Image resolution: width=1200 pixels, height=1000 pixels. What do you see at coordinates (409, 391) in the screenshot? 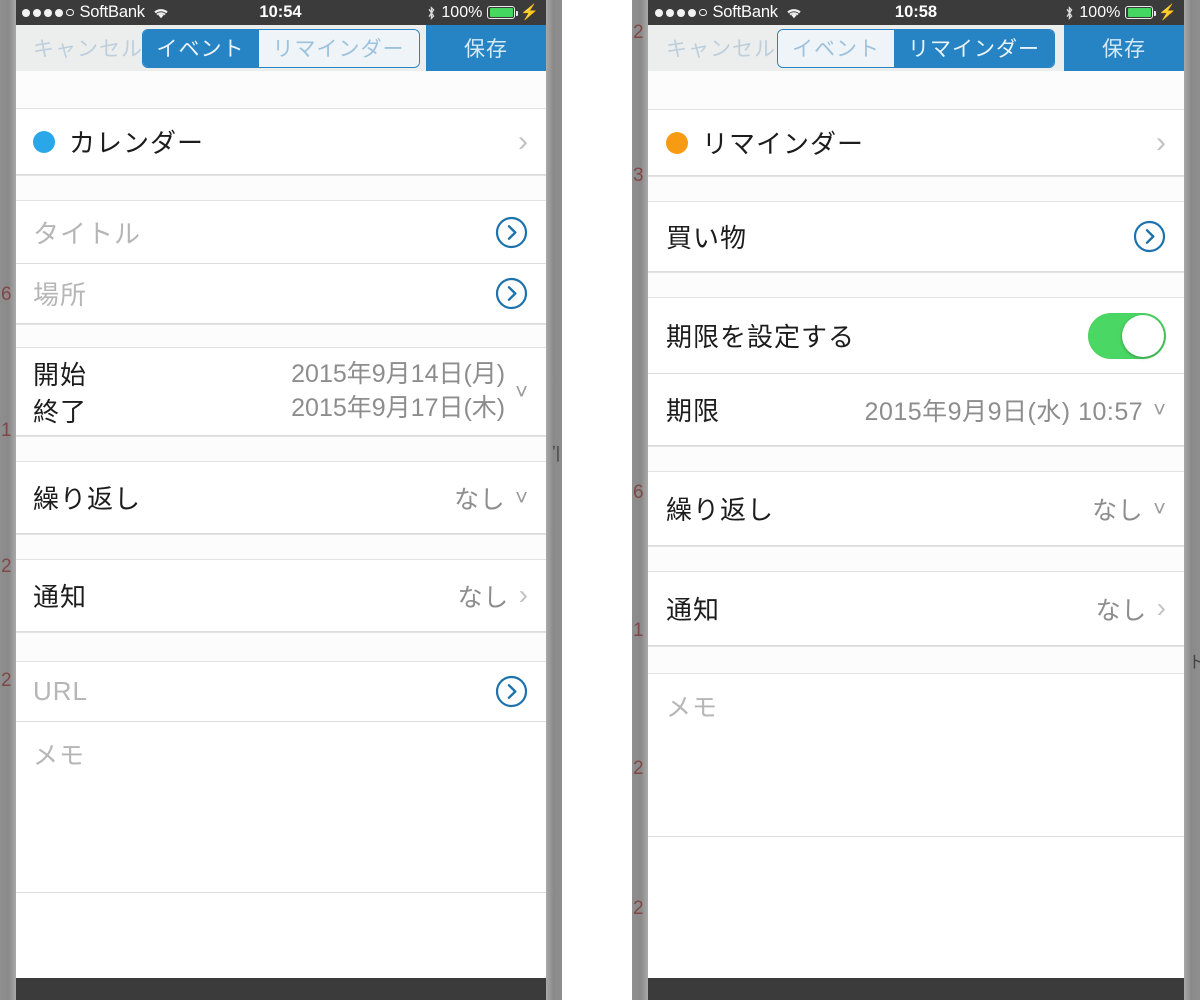
I see `date-values: 2015年9月14日(月) 2015年9月17日(木) ˅` at bounding box center [409, 391].